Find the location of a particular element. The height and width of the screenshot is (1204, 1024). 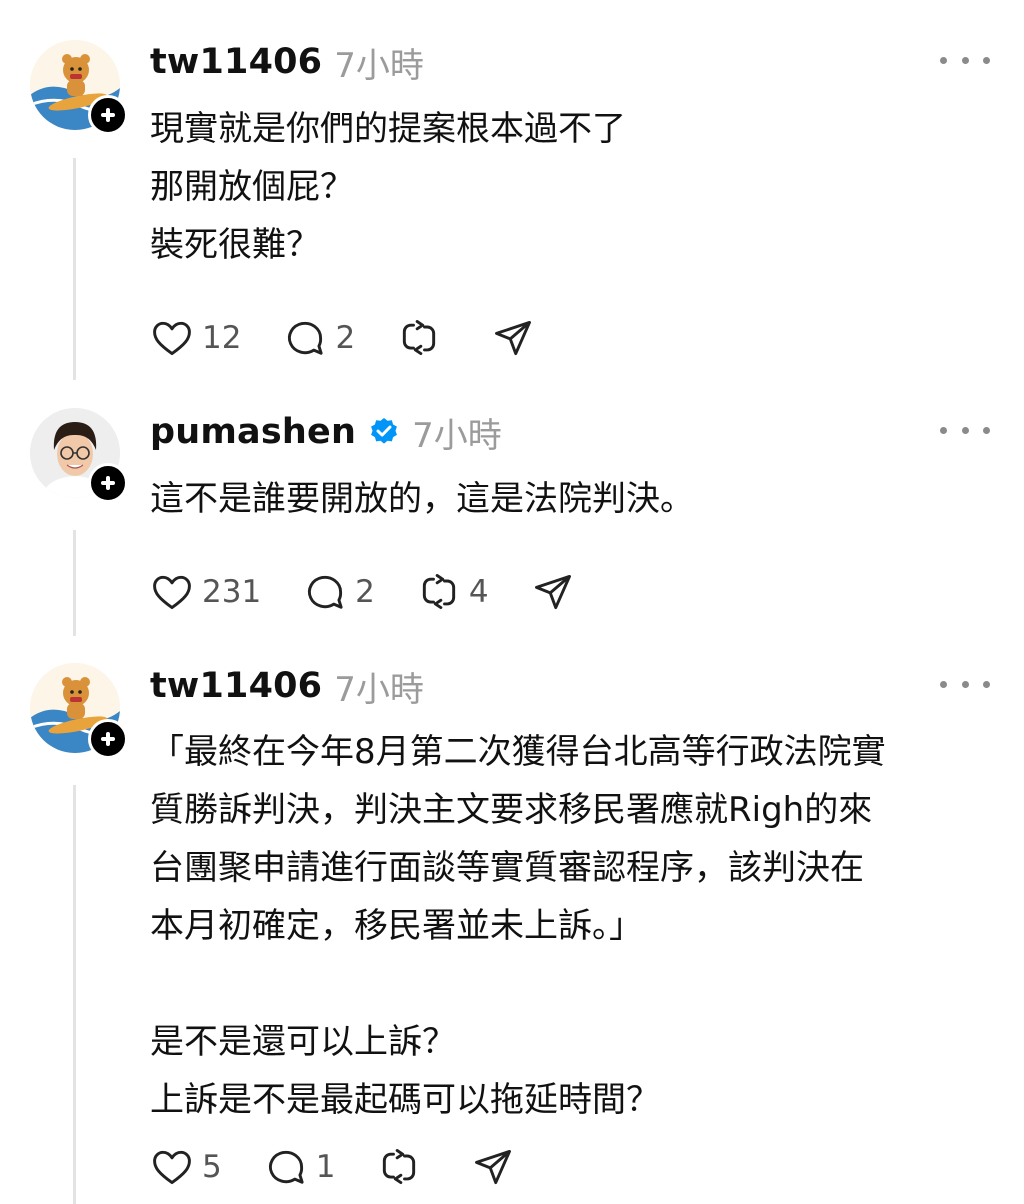

reply-button: 1 is located at coordinates (300, 1167).